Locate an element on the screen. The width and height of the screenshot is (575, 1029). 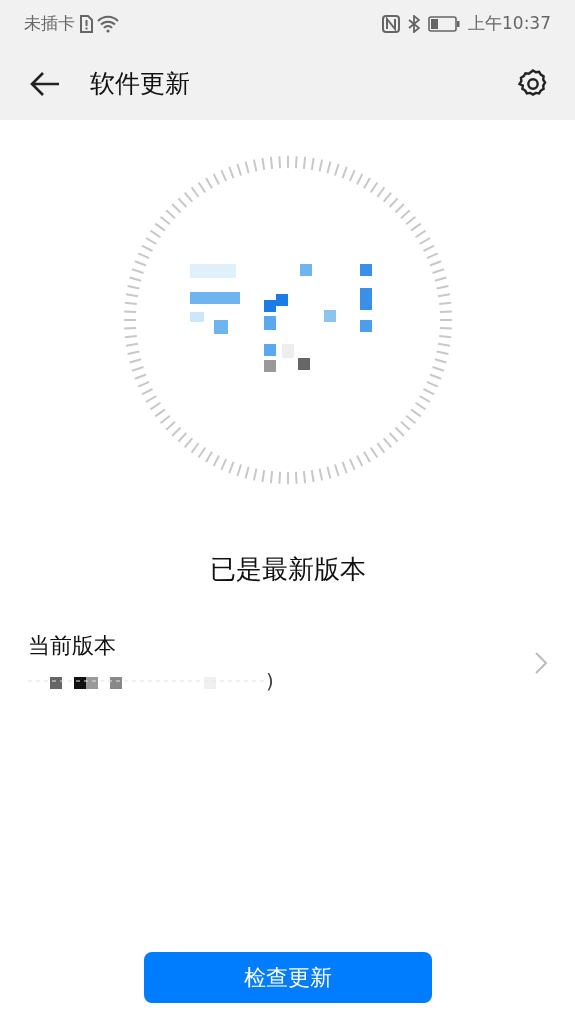
check-update-button: 检查更新 is located at coordinates (287, 977).